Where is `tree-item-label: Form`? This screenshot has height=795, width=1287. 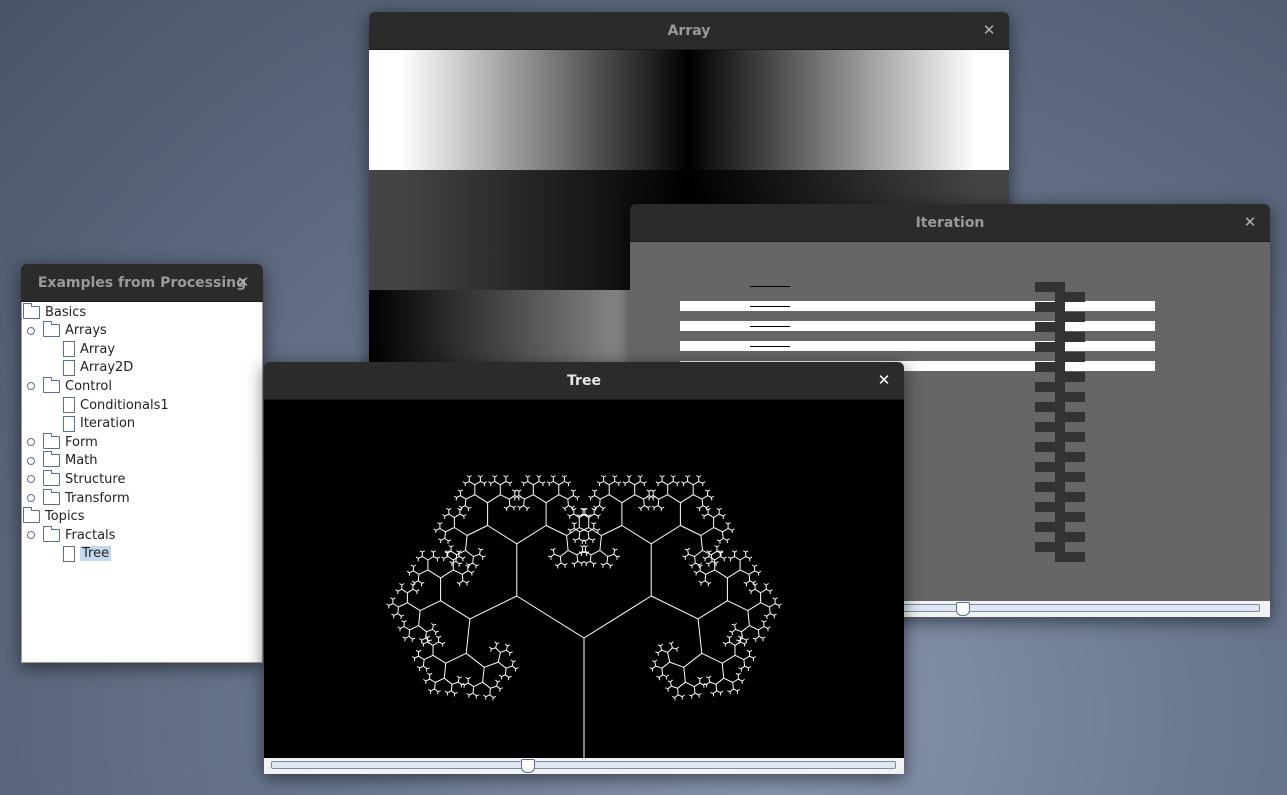 tree-item-label: Form is located at coordinates (81, 442).